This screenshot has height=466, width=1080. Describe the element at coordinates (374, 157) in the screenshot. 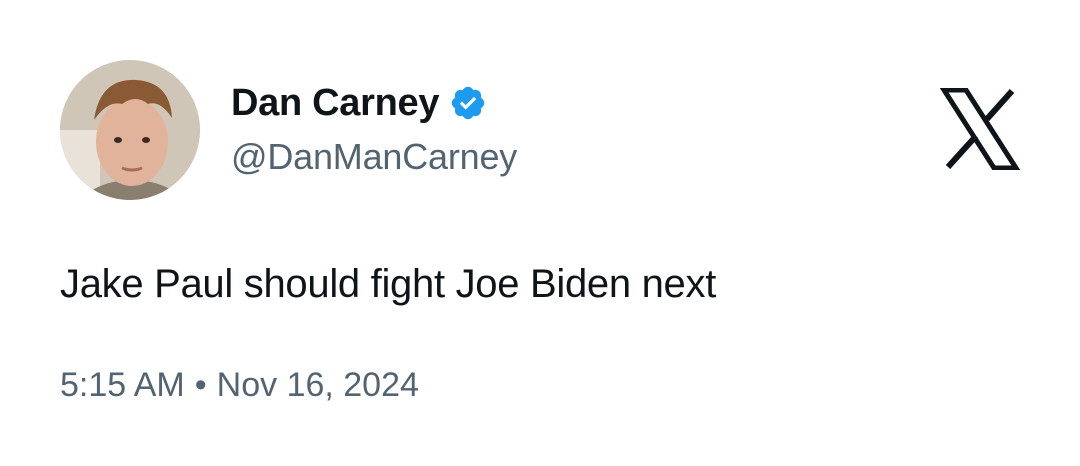

I see `handle: @DanManCarney` at that location.